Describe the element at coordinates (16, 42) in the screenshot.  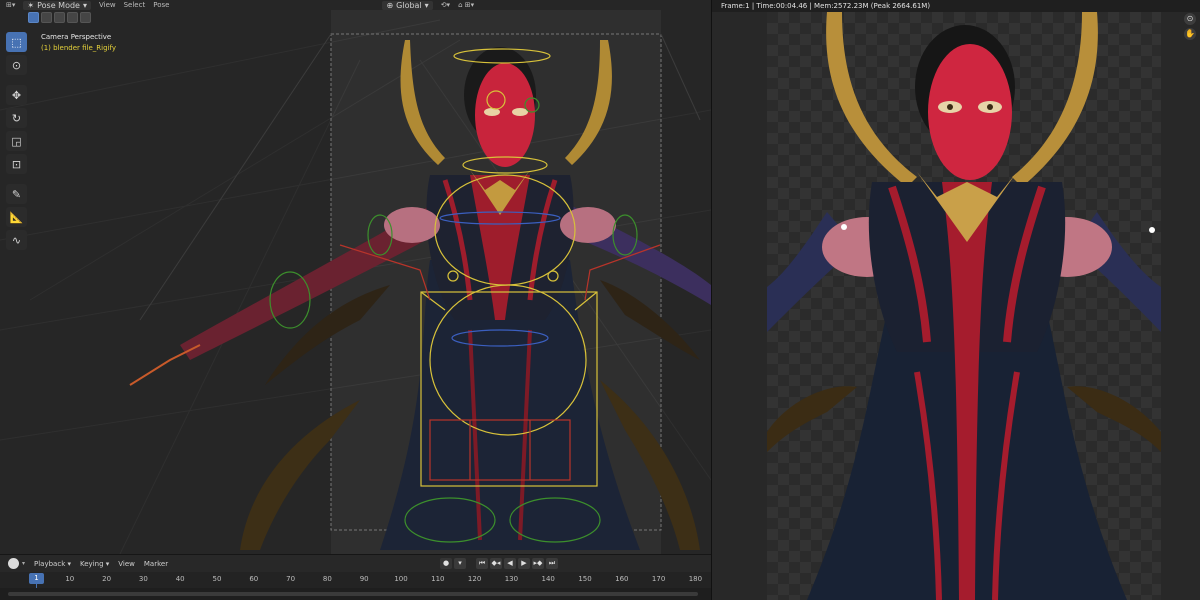
I see `select-box-icon: ⬚` at that location.